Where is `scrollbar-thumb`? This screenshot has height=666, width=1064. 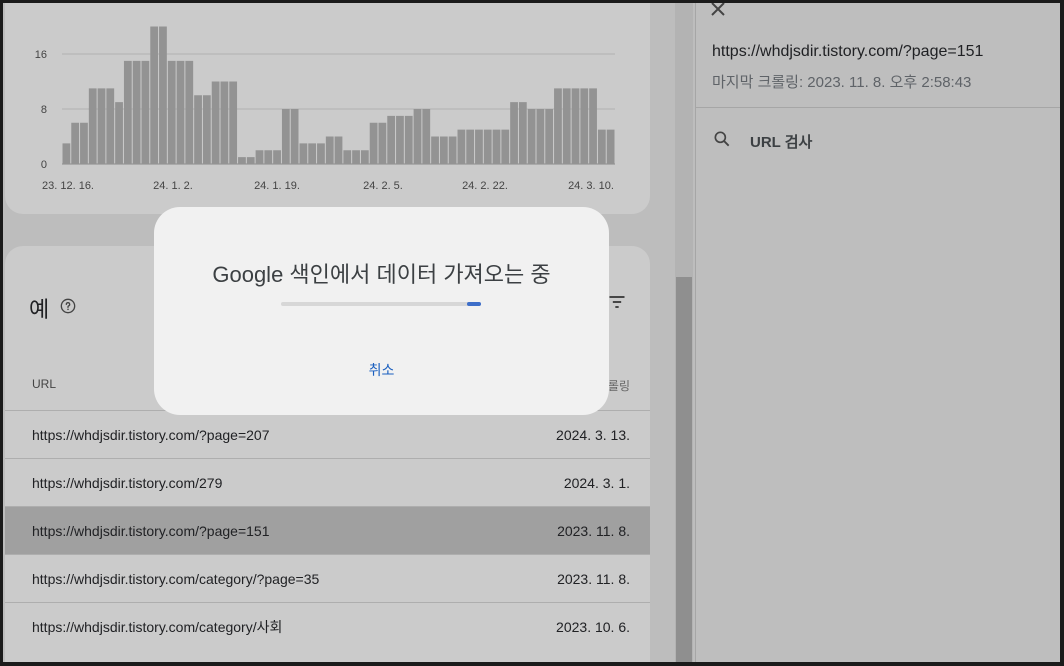
scrollbar-thumb is located at coordinates (684, 469).